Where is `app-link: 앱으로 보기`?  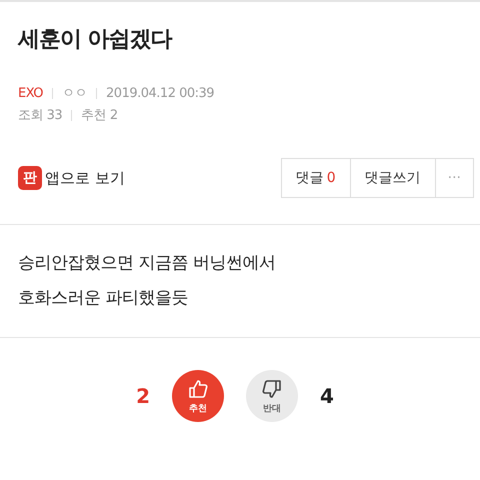 app-link: 앱으로 보기 is located at coordinates (85, 178).